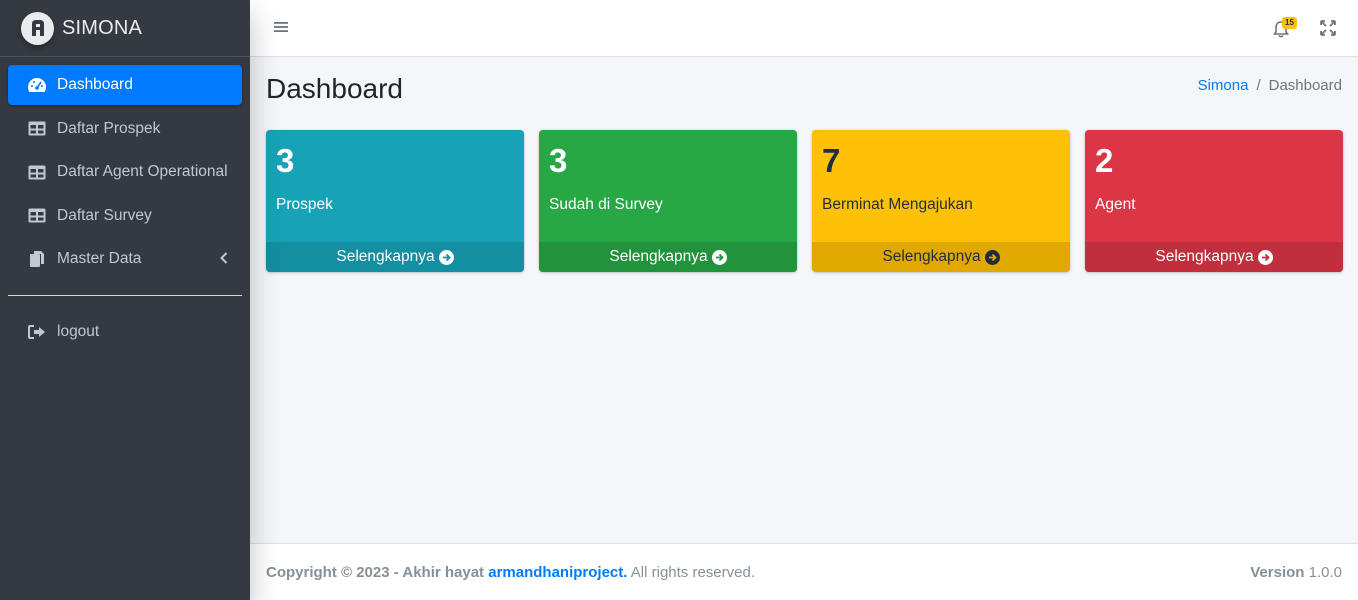 The image size is (1358, 600). Describe the element at coordinates (1289, 23) in the screenshot. I see `notification-badge: 15` at that location.